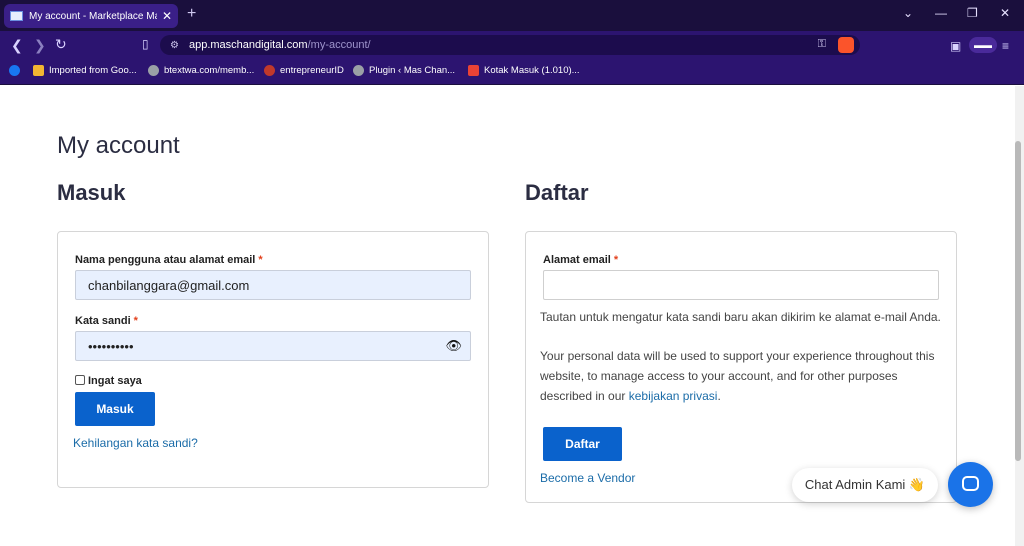 This screenshot has height=546, width=1024. I want to click on private-glasses-icon: ▬▬, so click(983, 45).